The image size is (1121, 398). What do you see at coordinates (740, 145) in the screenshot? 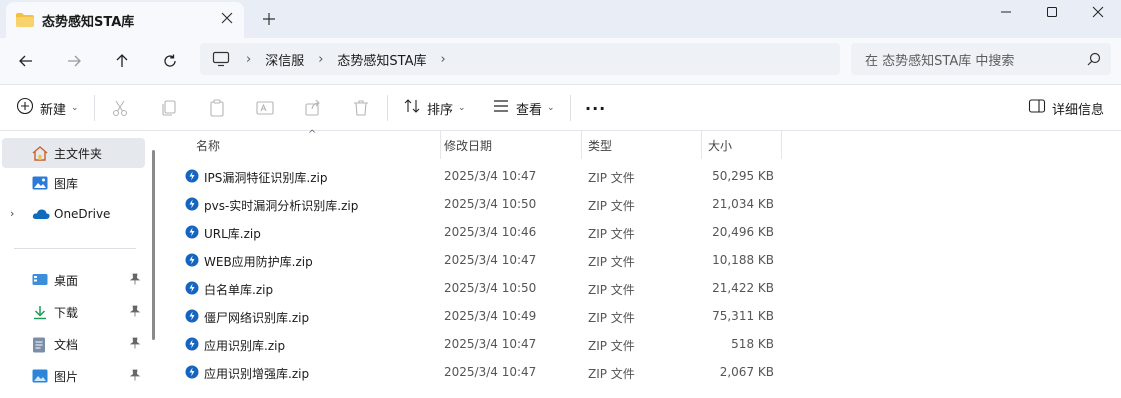
I see `column-header-size: 大小` at bounding box center [740, 145].